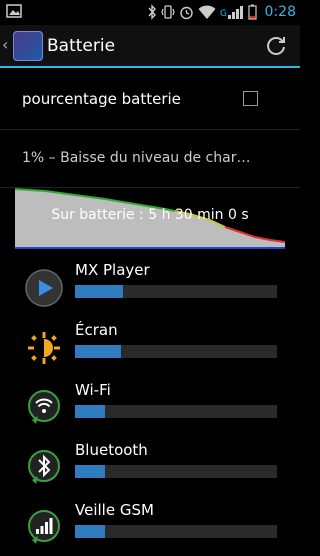 This screenshot has width=320, height=556. I want to click on brightness-icon, so click(44, 348).